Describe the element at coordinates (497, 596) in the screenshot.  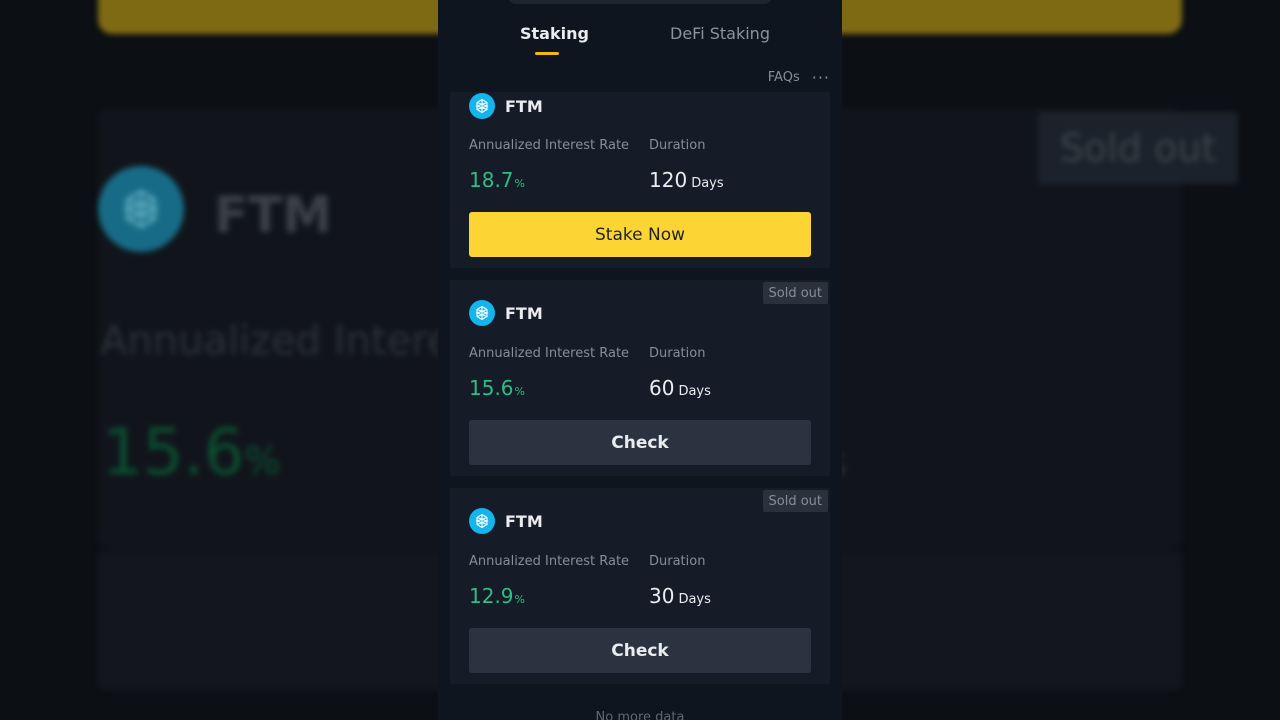
I see `rate-value: 12.9%` at that location.